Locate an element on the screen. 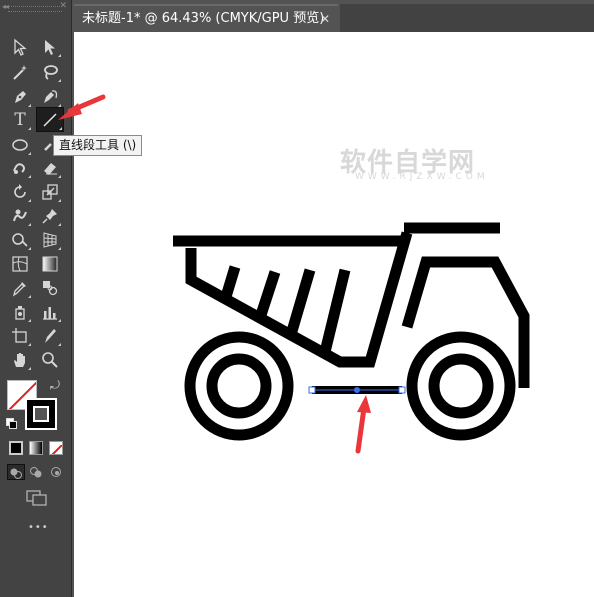  rear-wheel-inner is located at coordinates (239, 386).